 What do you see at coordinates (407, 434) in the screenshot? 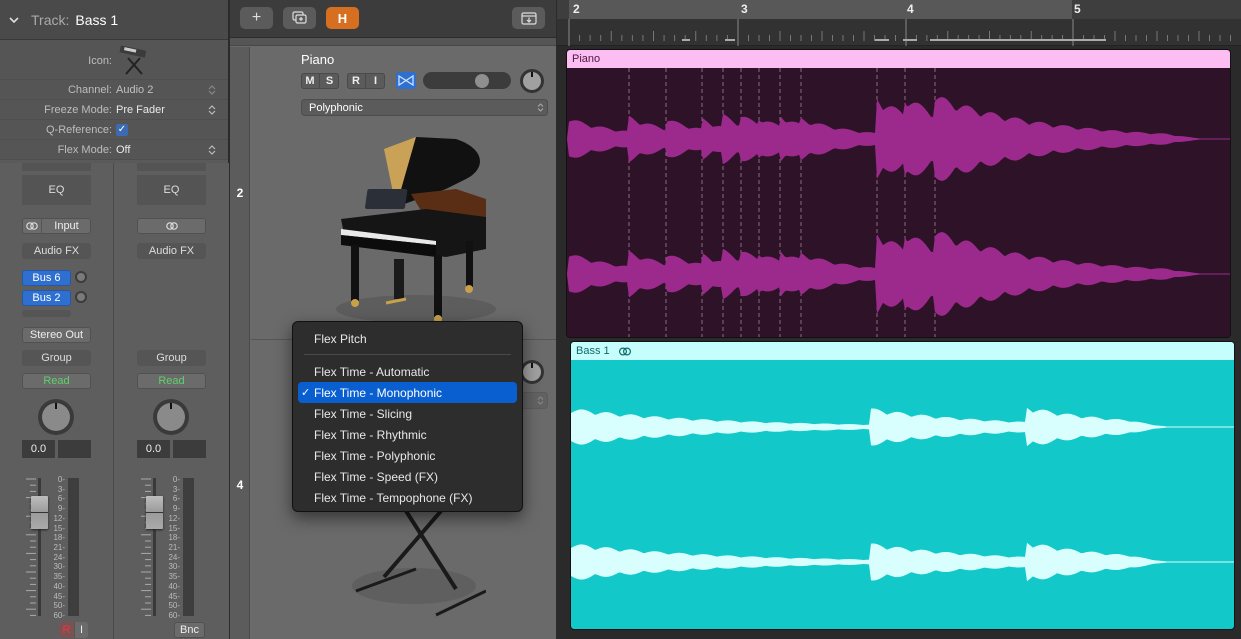
I see `menu-item-flex-time-rhythmic: Flex Time - Rhythmic` at bounding box center [407, 434].